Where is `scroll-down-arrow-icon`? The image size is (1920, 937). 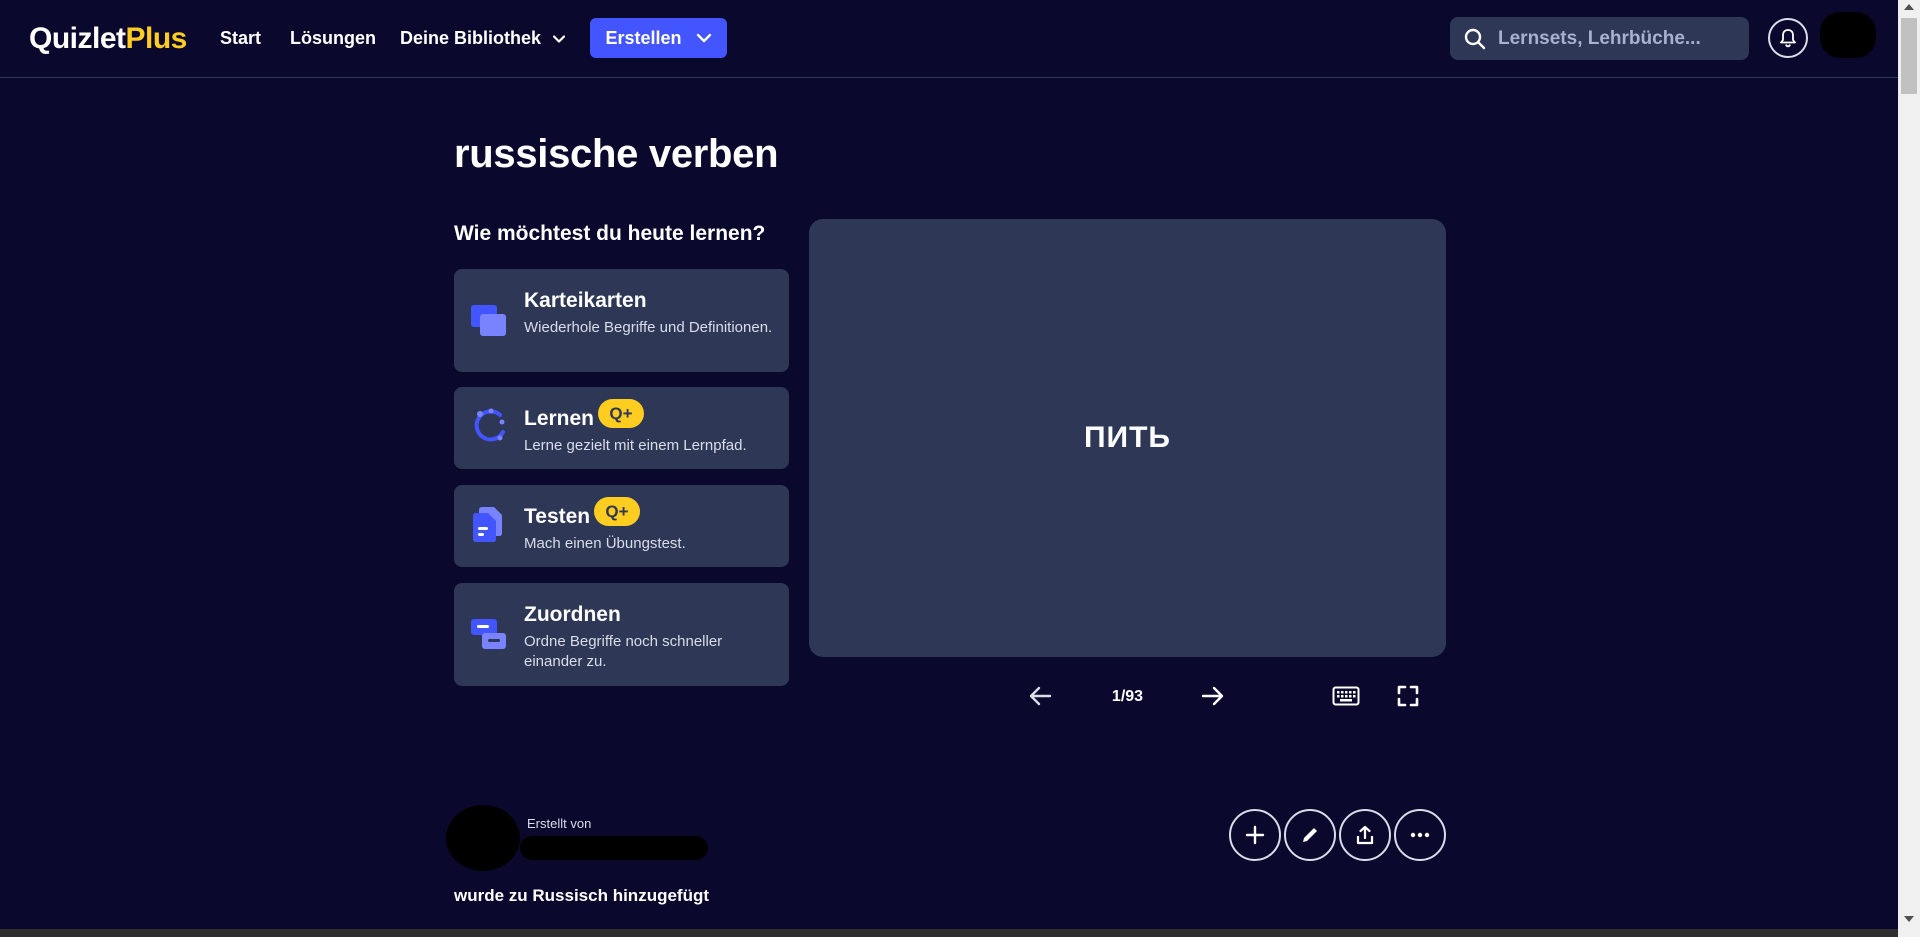
scroll-down-arrow-icon is located at coordinates (1909, 919).